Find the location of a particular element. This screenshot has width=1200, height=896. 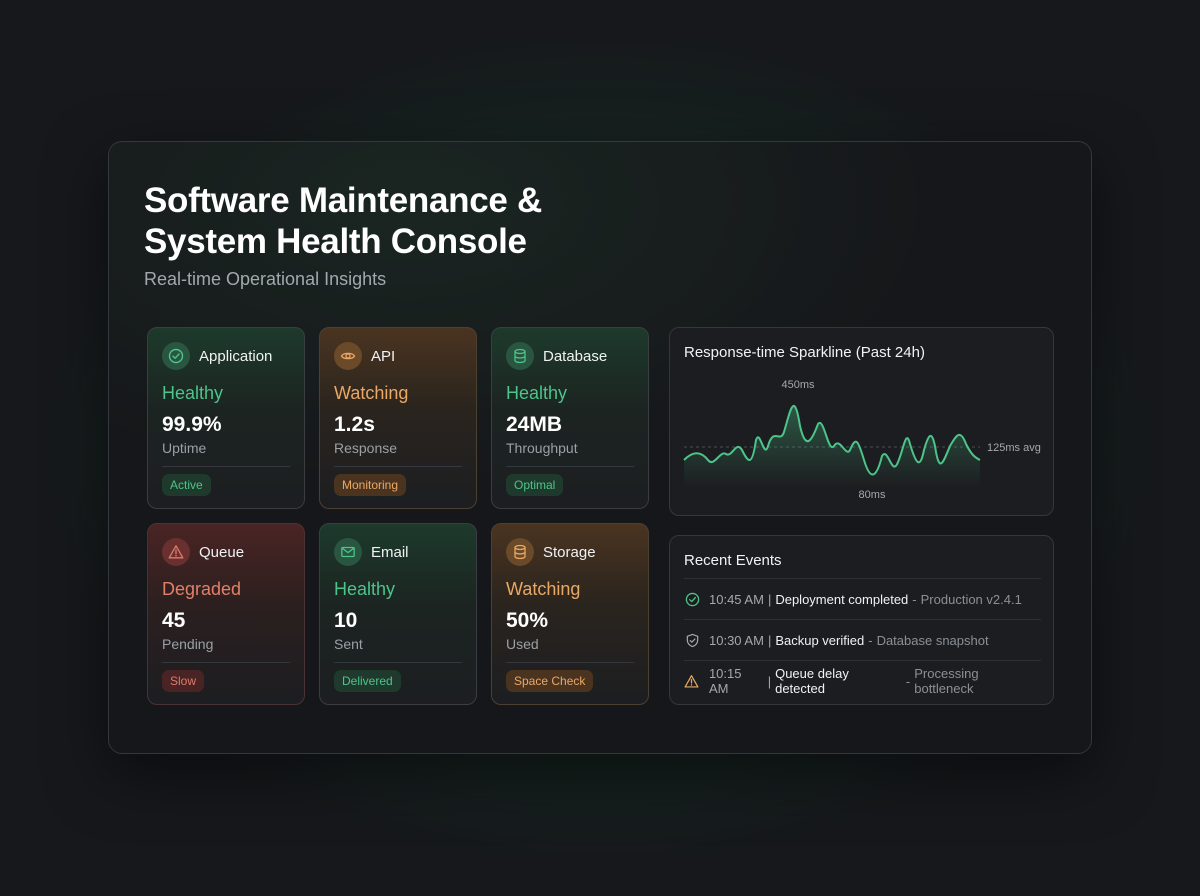

status-card-api: API Watching 1.2s Response Monitoring is located at coordinates (398, 418).